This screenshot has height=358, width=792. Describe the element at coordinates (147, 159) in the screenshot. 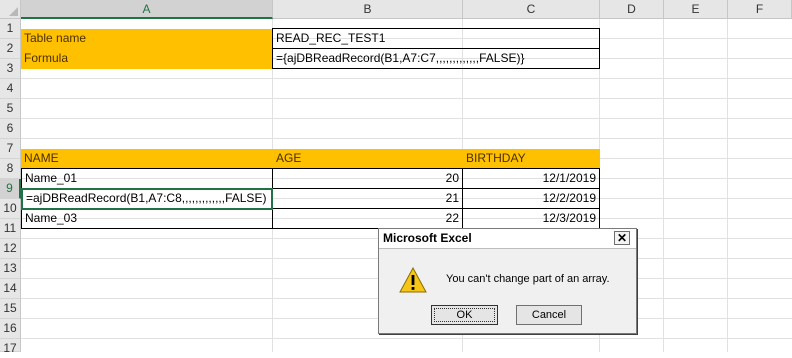

I see `cell-a7: NAME` at that location.